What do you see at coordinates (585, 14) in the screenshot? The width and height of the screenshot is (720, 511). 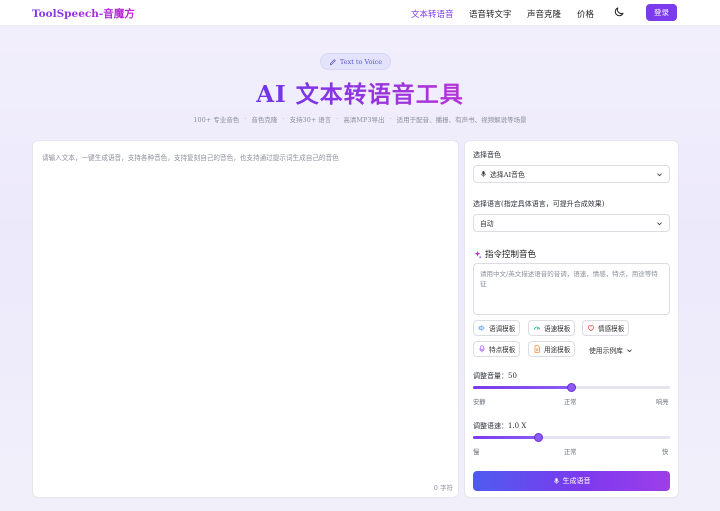 I see `nav-link-pricing: 价格` at bounding box center [585, 14].